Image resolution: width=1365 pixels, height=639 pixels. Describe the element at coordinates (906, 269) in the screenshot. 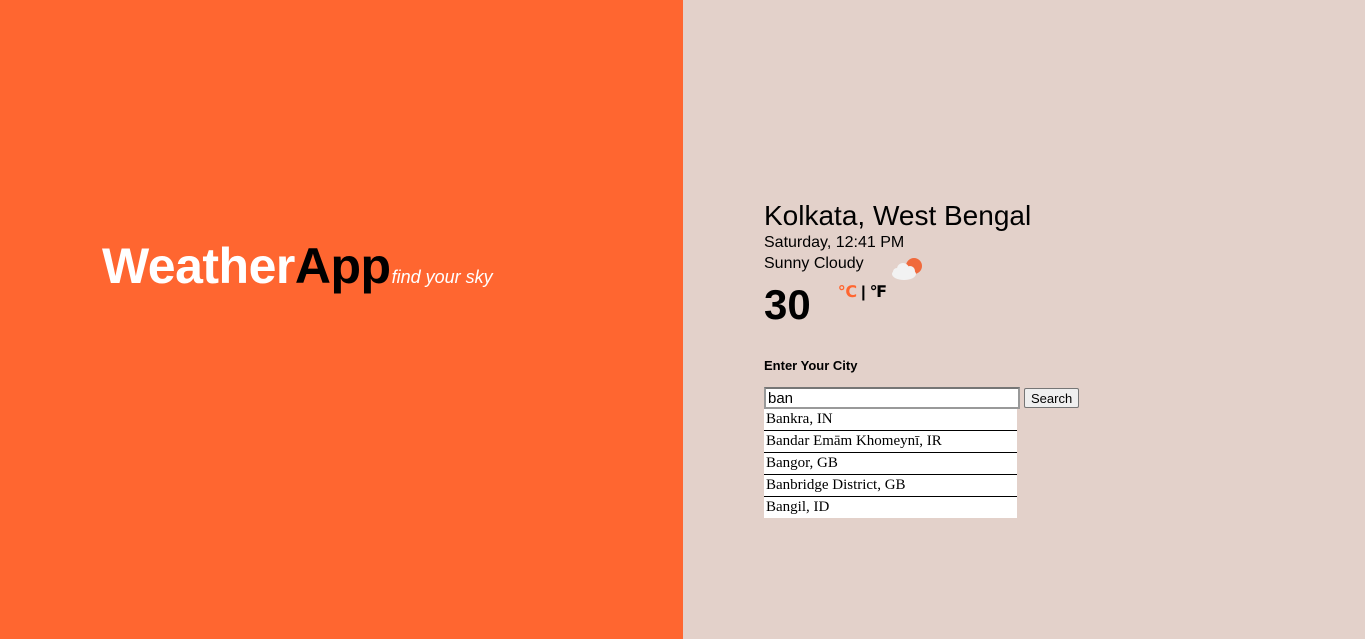

I see `partly-cloudy-icon` at that location.